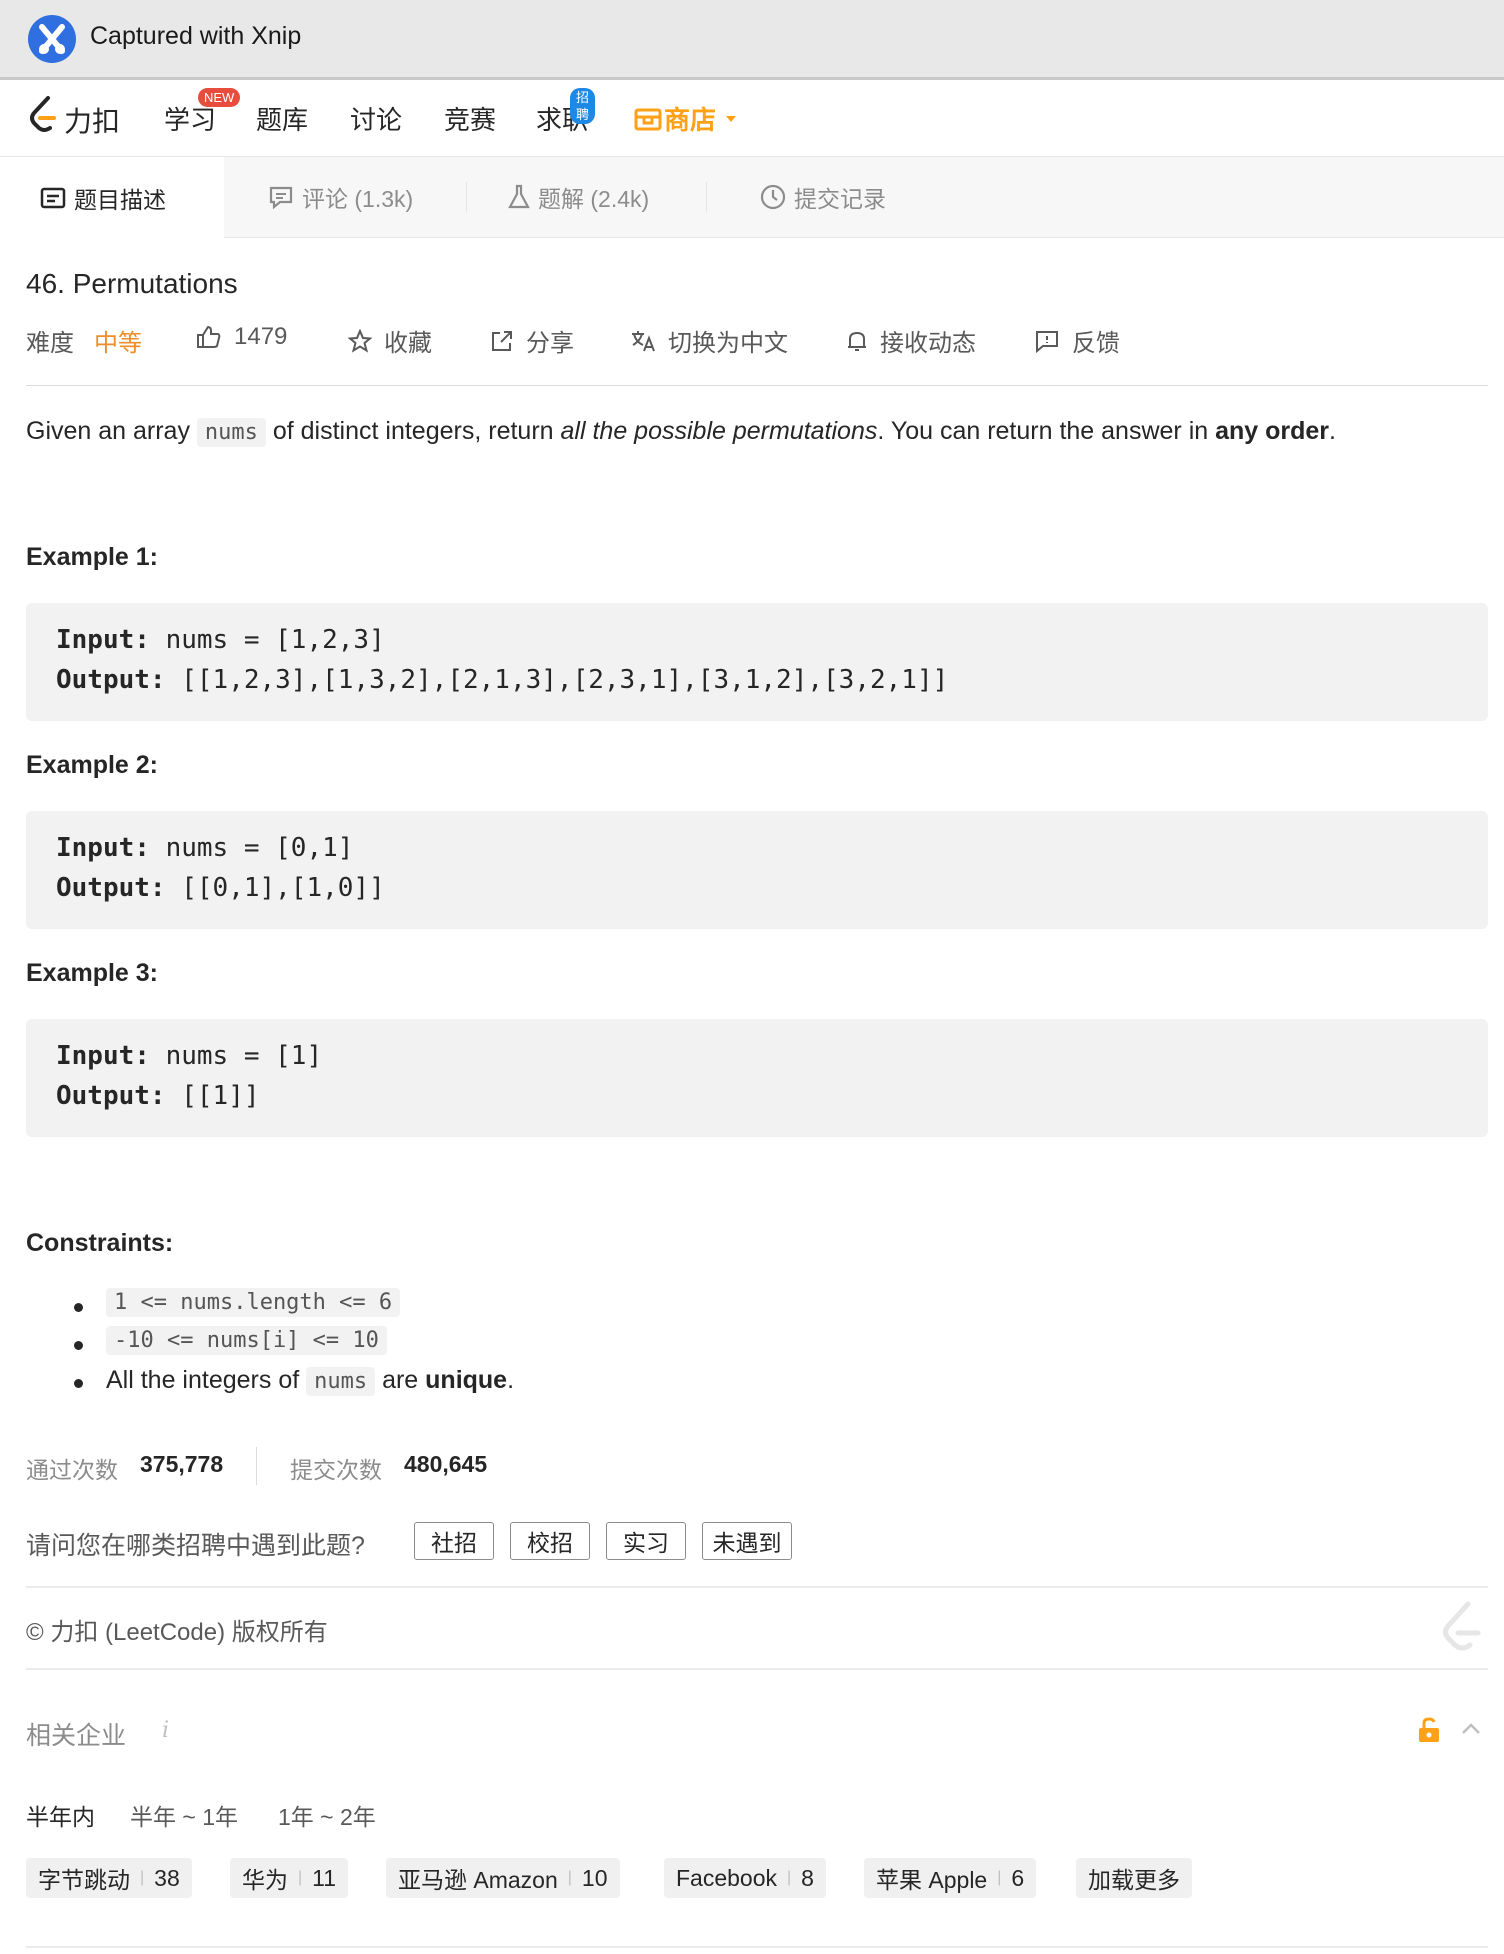 The height and width of the screenshot is (1954, 1504). Describe the element at coordinates (1462, 1630) in the screenshot. I see `leetcode-watermark-icon` at that location.